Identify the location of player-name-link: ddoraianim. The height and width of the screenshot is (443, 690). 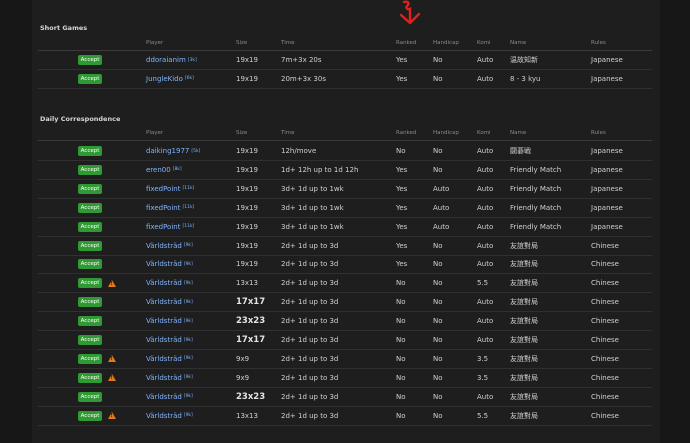
(166, 60).